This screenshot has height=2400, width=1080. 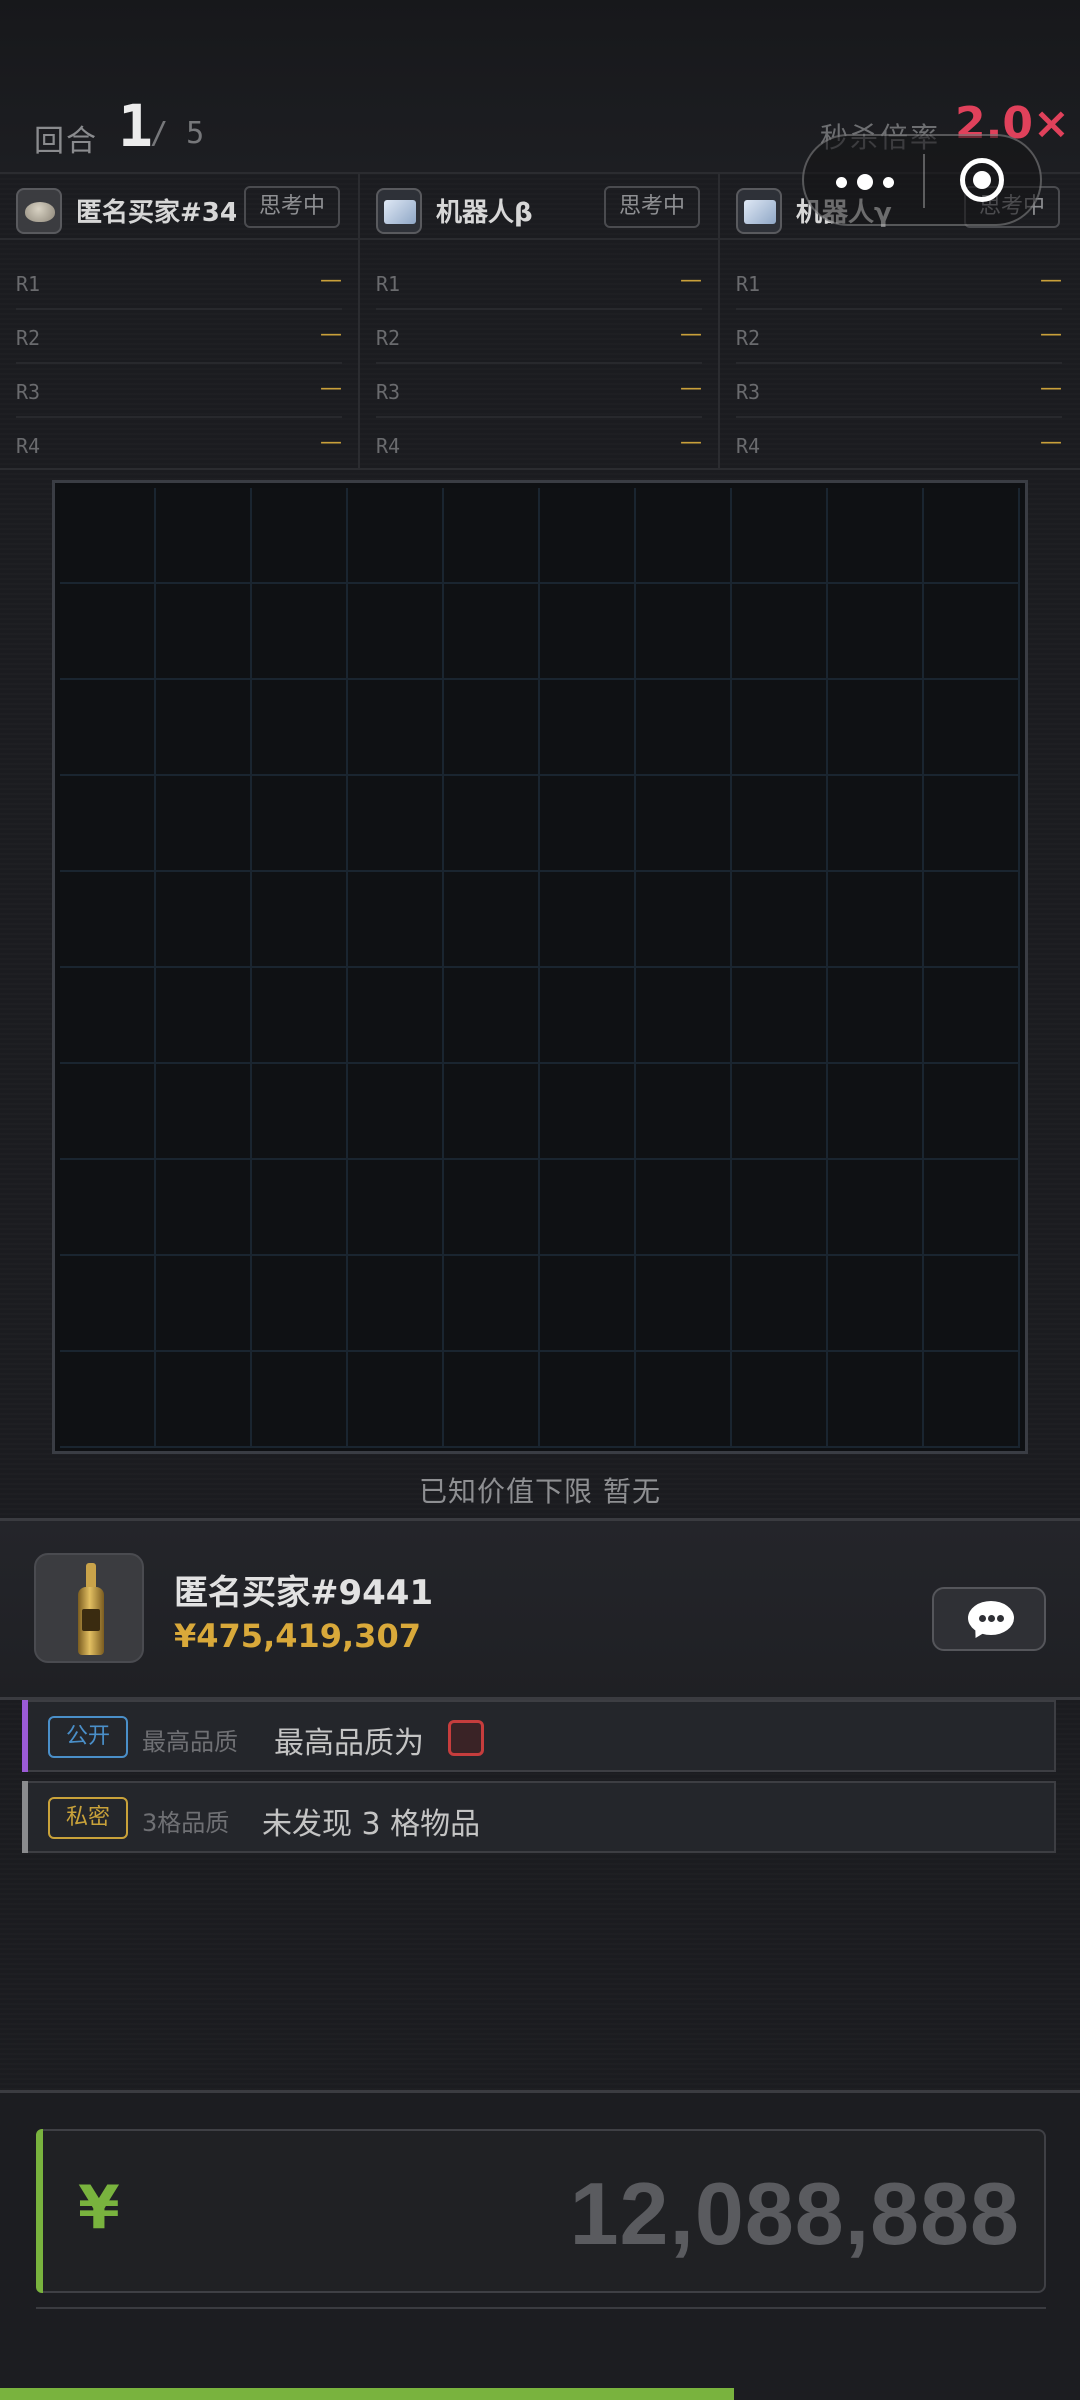 What do you see at coordinates (989, 1619) in the screenshot?
I see `chat-button` at bounding box center [989, 1619].